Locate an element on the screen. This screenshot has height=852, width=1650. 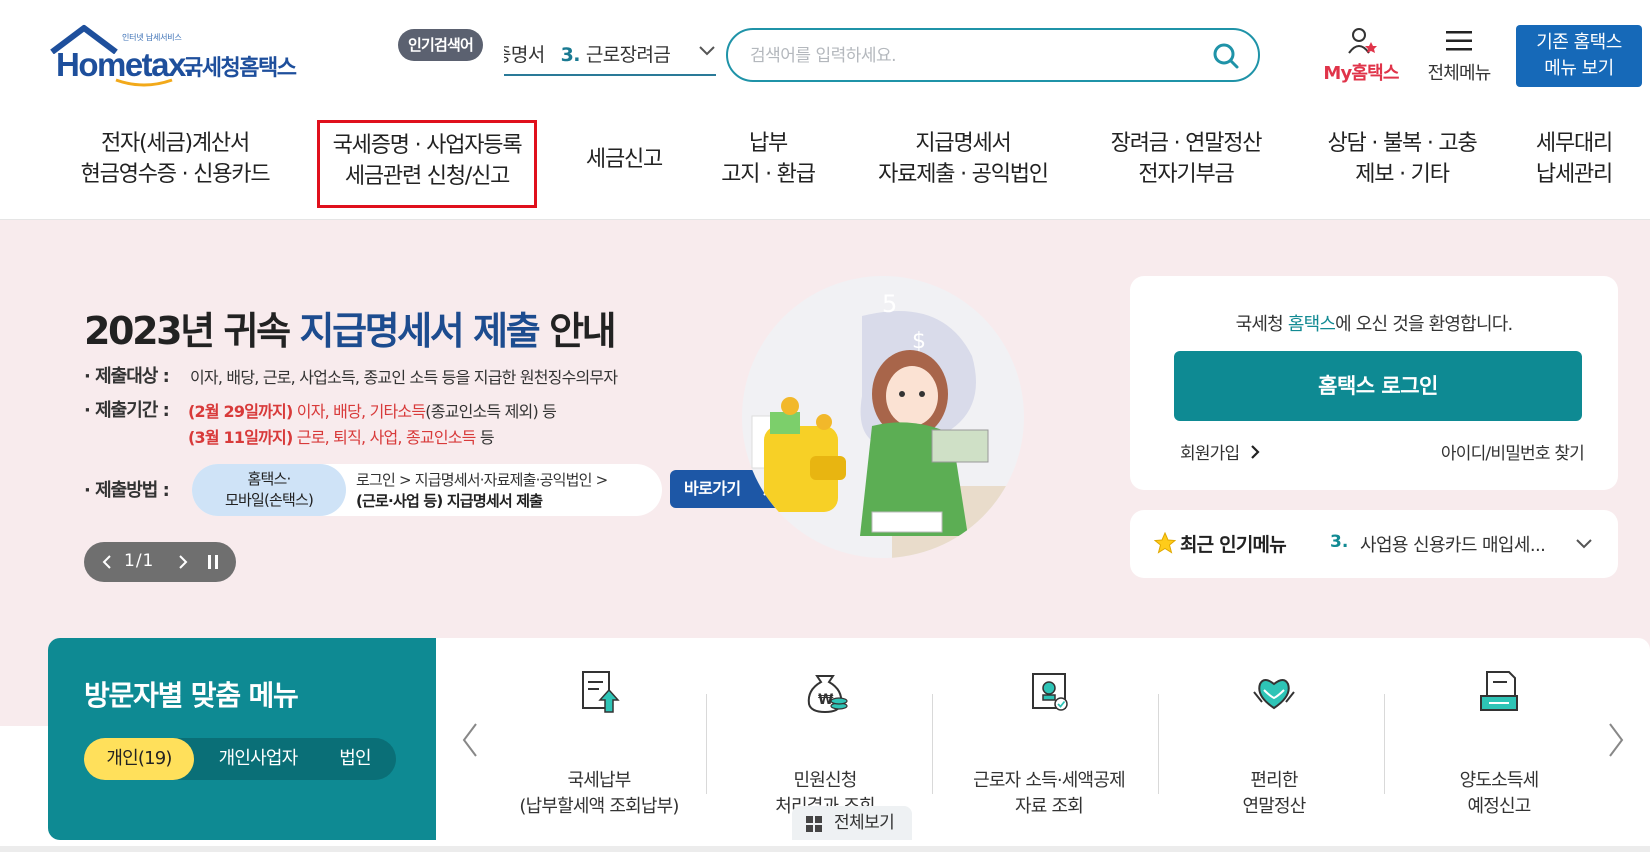
nav-certificate-registration: 국세증명 · 사업자등록 세금관련 신청/신고 is located at coordinates (427, 164).